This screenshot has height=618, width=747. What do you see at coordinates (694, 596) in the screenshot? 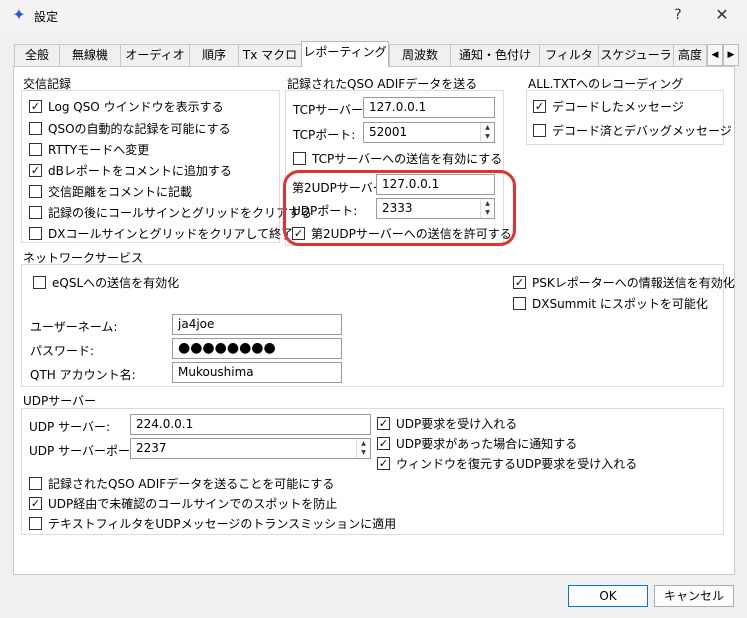
I see `cancel-button: キャンセル` at bounding box center [694, 596].